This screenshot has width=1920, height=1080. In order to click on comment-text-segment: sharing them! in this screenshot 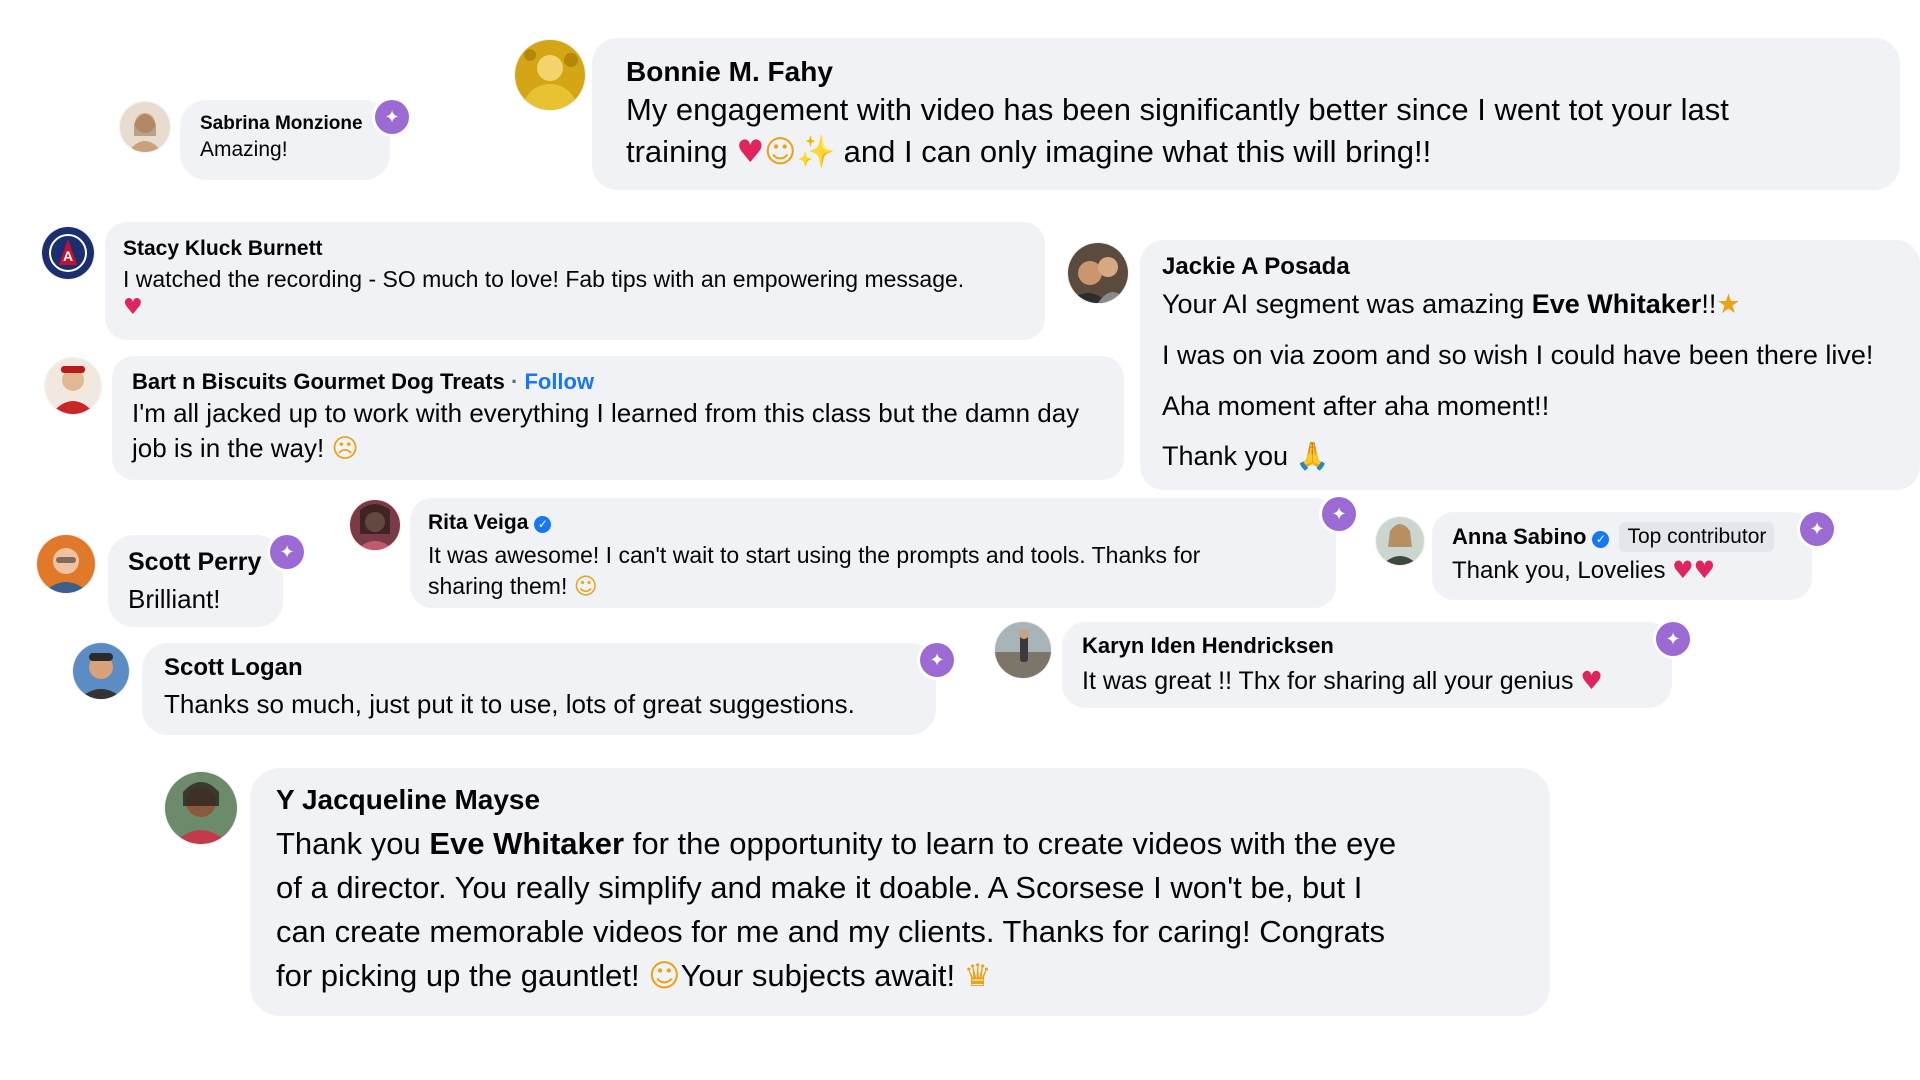, I will do `click(498, 586)`.